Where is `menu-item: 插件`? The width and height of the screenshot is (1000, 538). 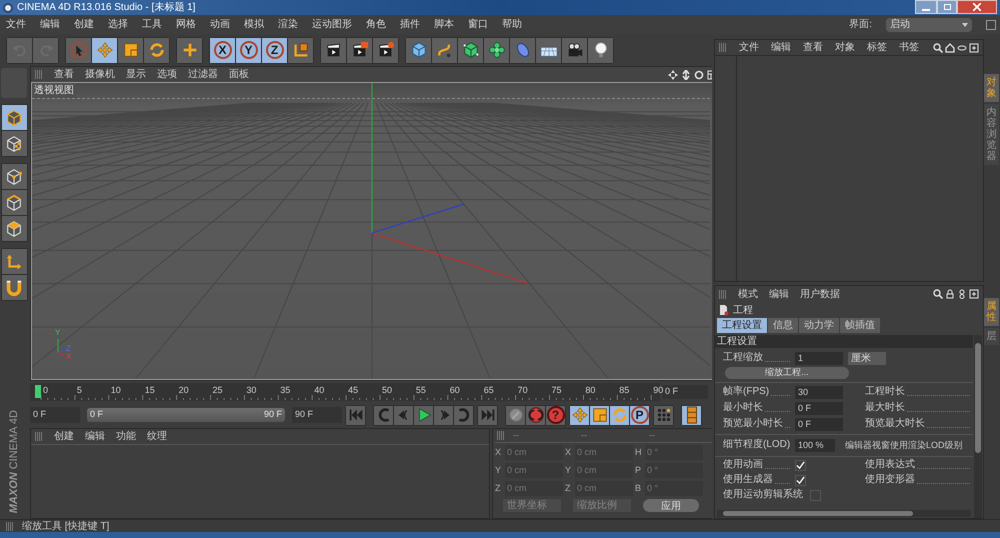
menu-item: 插件 is located at coordinates (410, 24).